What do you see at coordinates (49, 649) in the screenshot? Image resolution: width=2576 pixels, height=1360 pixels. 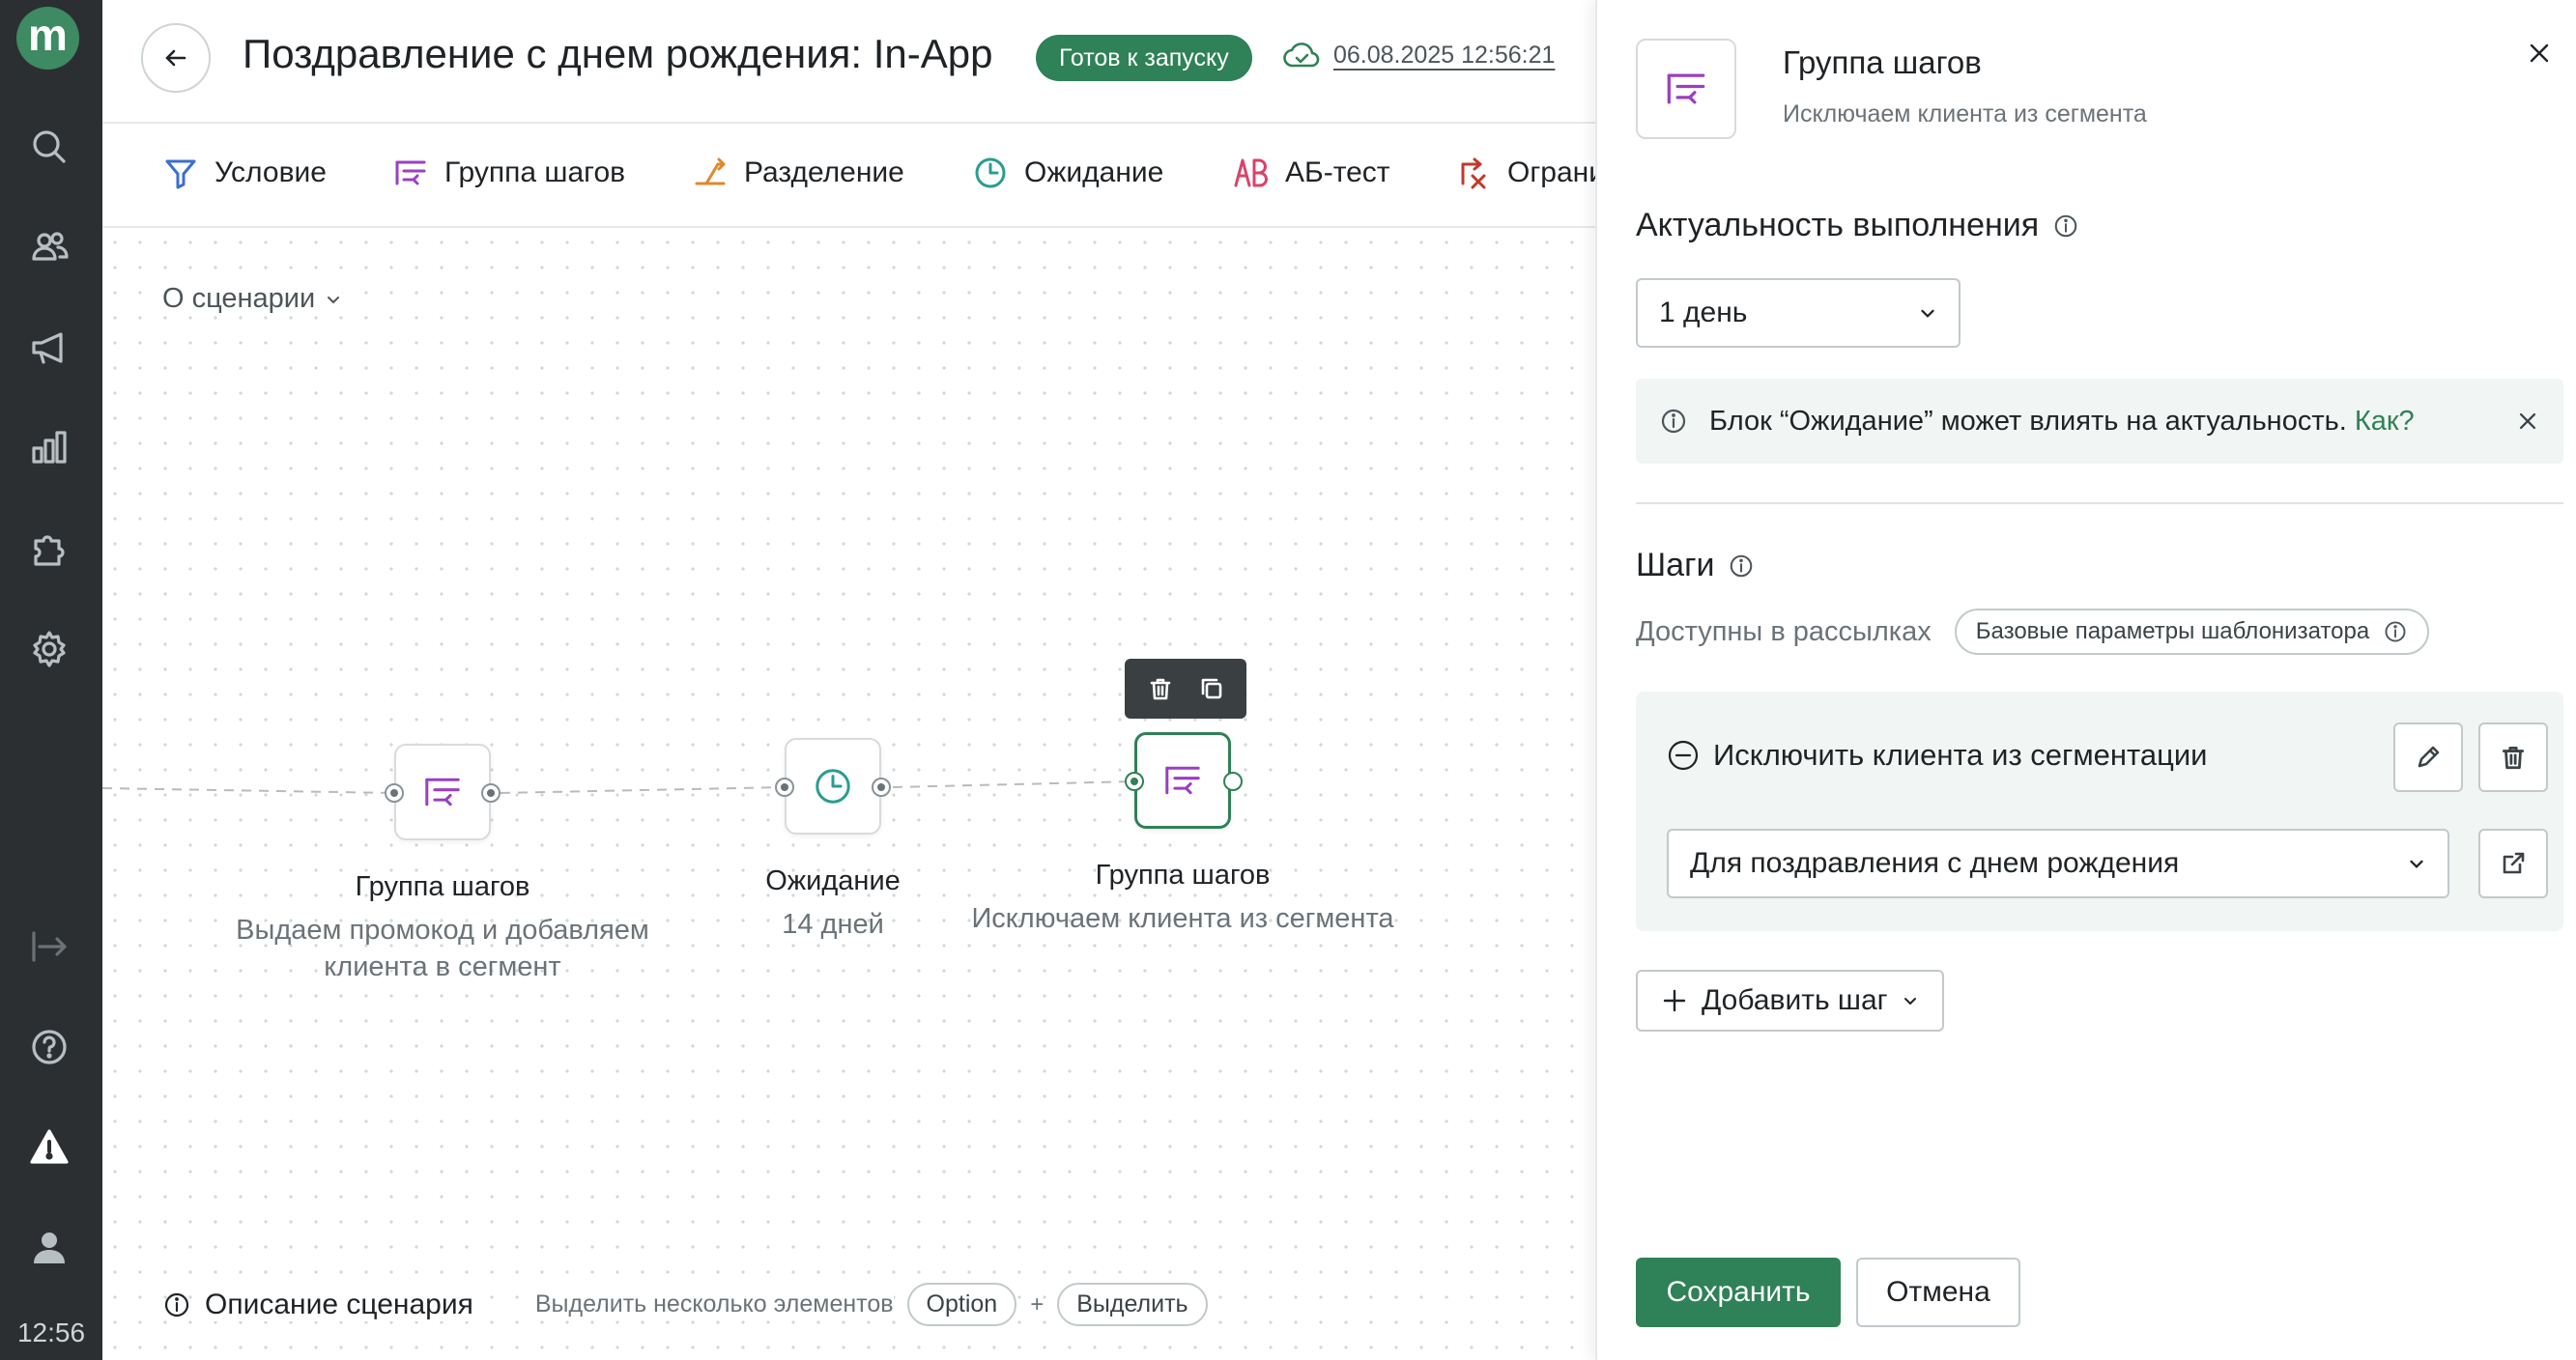 I see `settings-icon` at bounding box center [49, 649].